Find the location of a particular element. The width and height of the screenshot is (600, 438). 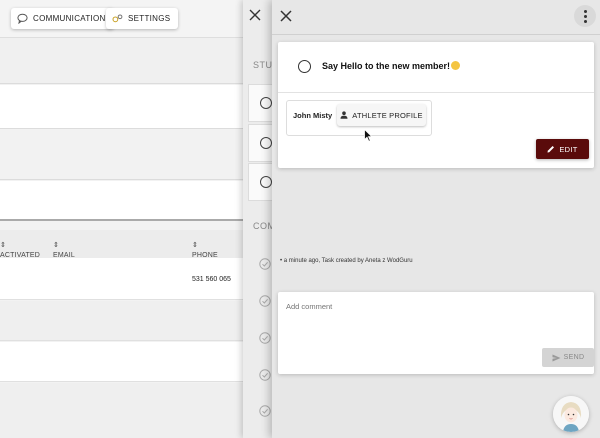

send-button: SEND is located at coordinates (568, 357).